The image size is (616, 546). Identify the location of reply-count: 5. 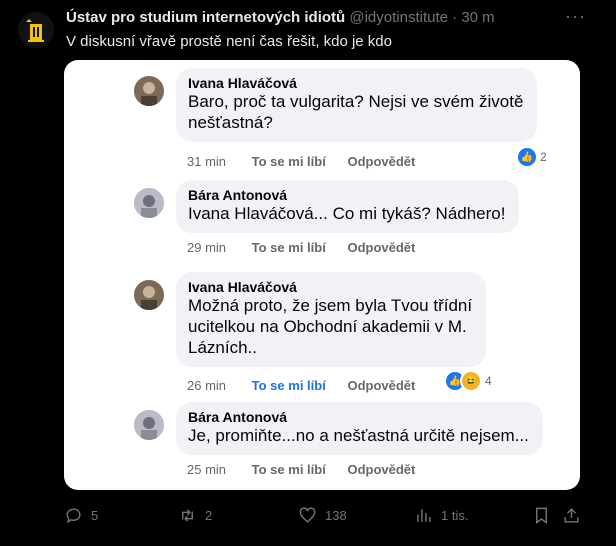
(95, 515).